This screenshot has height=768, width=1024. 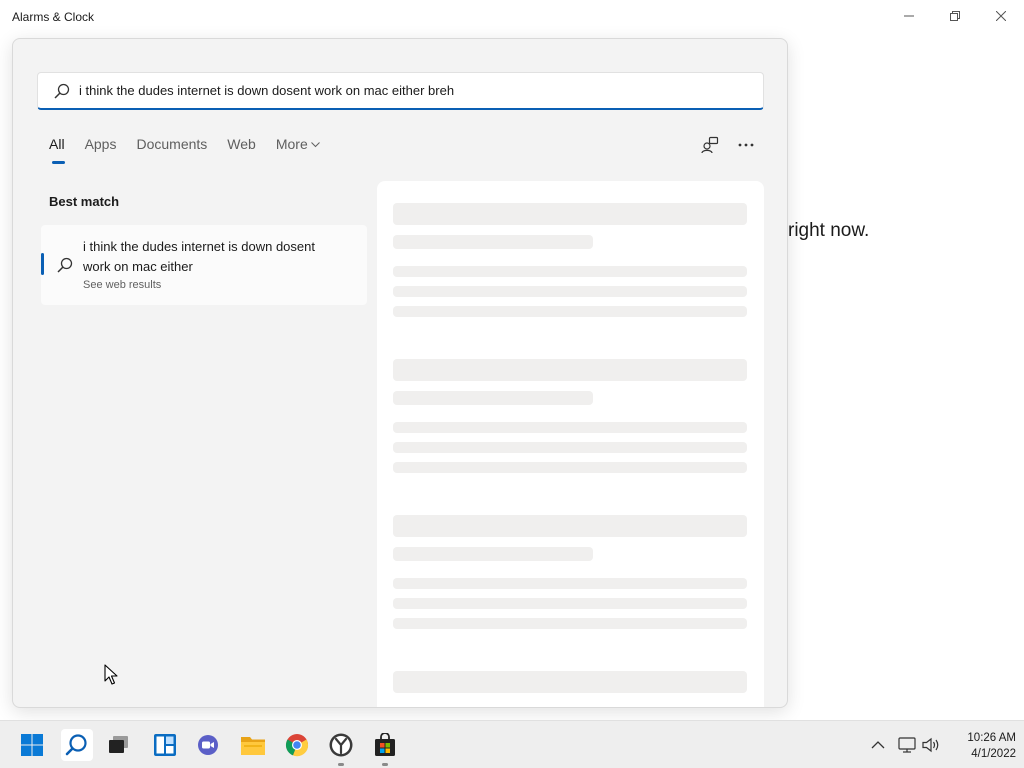 I want to click on best-match-subtitle: See web results, so click(x=122, y=285).